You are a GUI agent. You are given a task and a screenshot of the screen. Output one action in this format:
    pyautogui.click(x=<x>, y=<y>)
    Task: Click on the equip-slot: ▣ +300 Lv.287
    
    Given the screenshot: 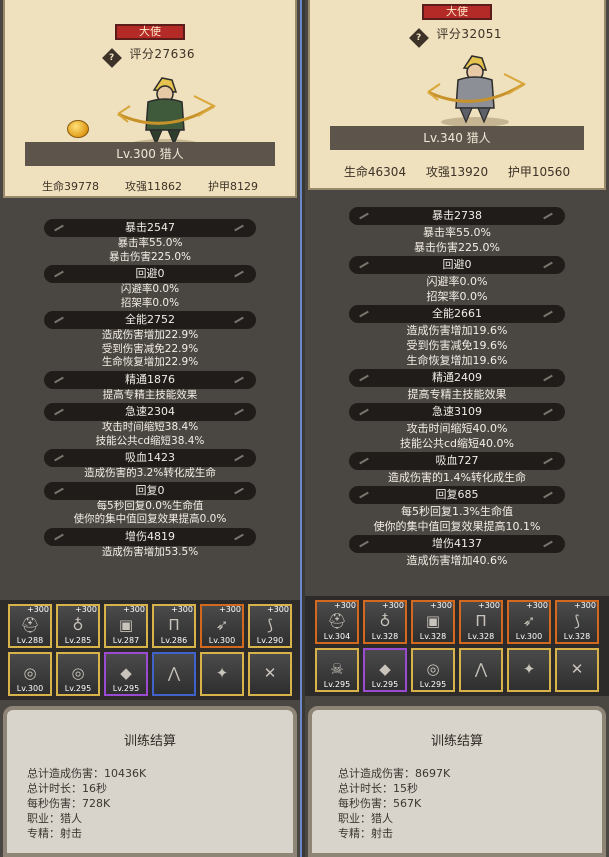 What is the action you would take?
    pyautogui.click(x=126, y=626)
    